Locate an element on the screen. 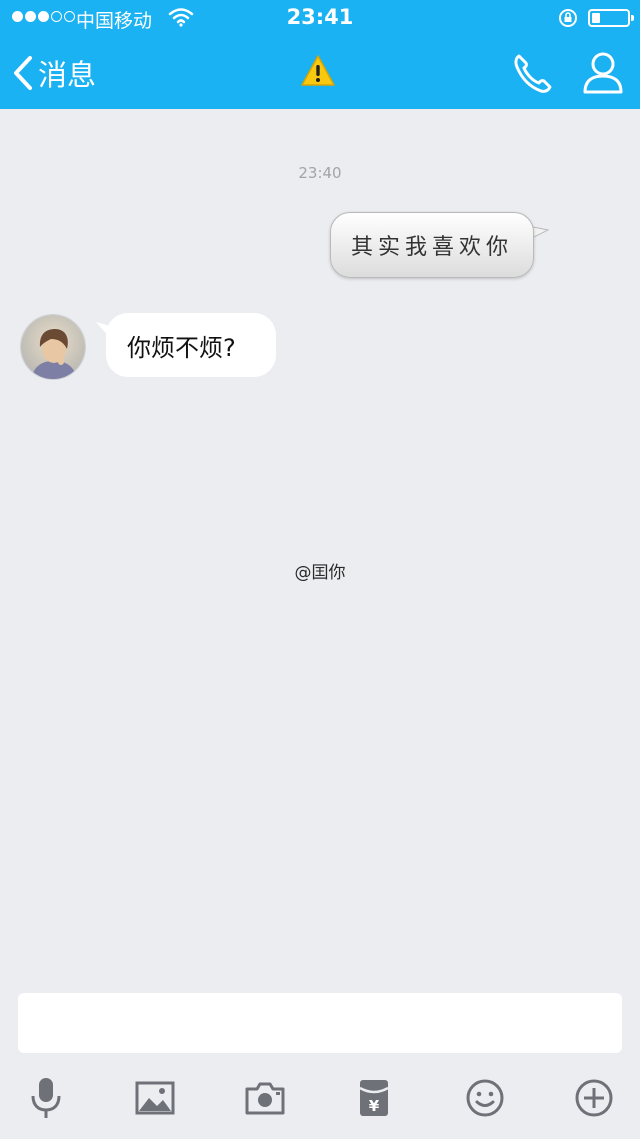 The image size is (640, 1139). chevron-left-icon is located at coordinates (23, 73).